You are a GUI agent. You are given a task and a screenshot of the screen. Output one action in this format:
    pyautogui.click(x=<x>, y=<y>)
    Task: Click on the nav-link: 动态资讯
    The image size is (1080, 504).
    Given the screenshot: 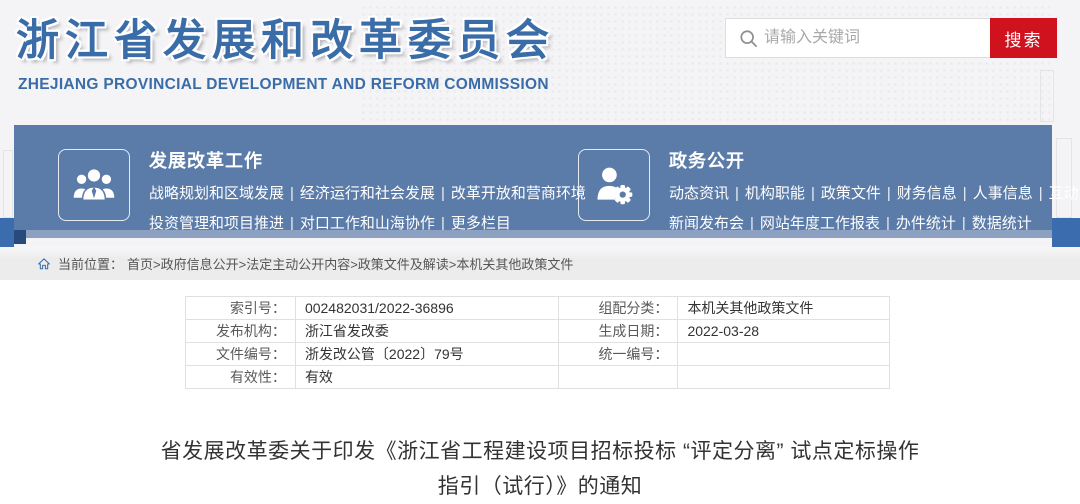 What is the action you would take?
    pyautogui.click(x=699, y=193)
    